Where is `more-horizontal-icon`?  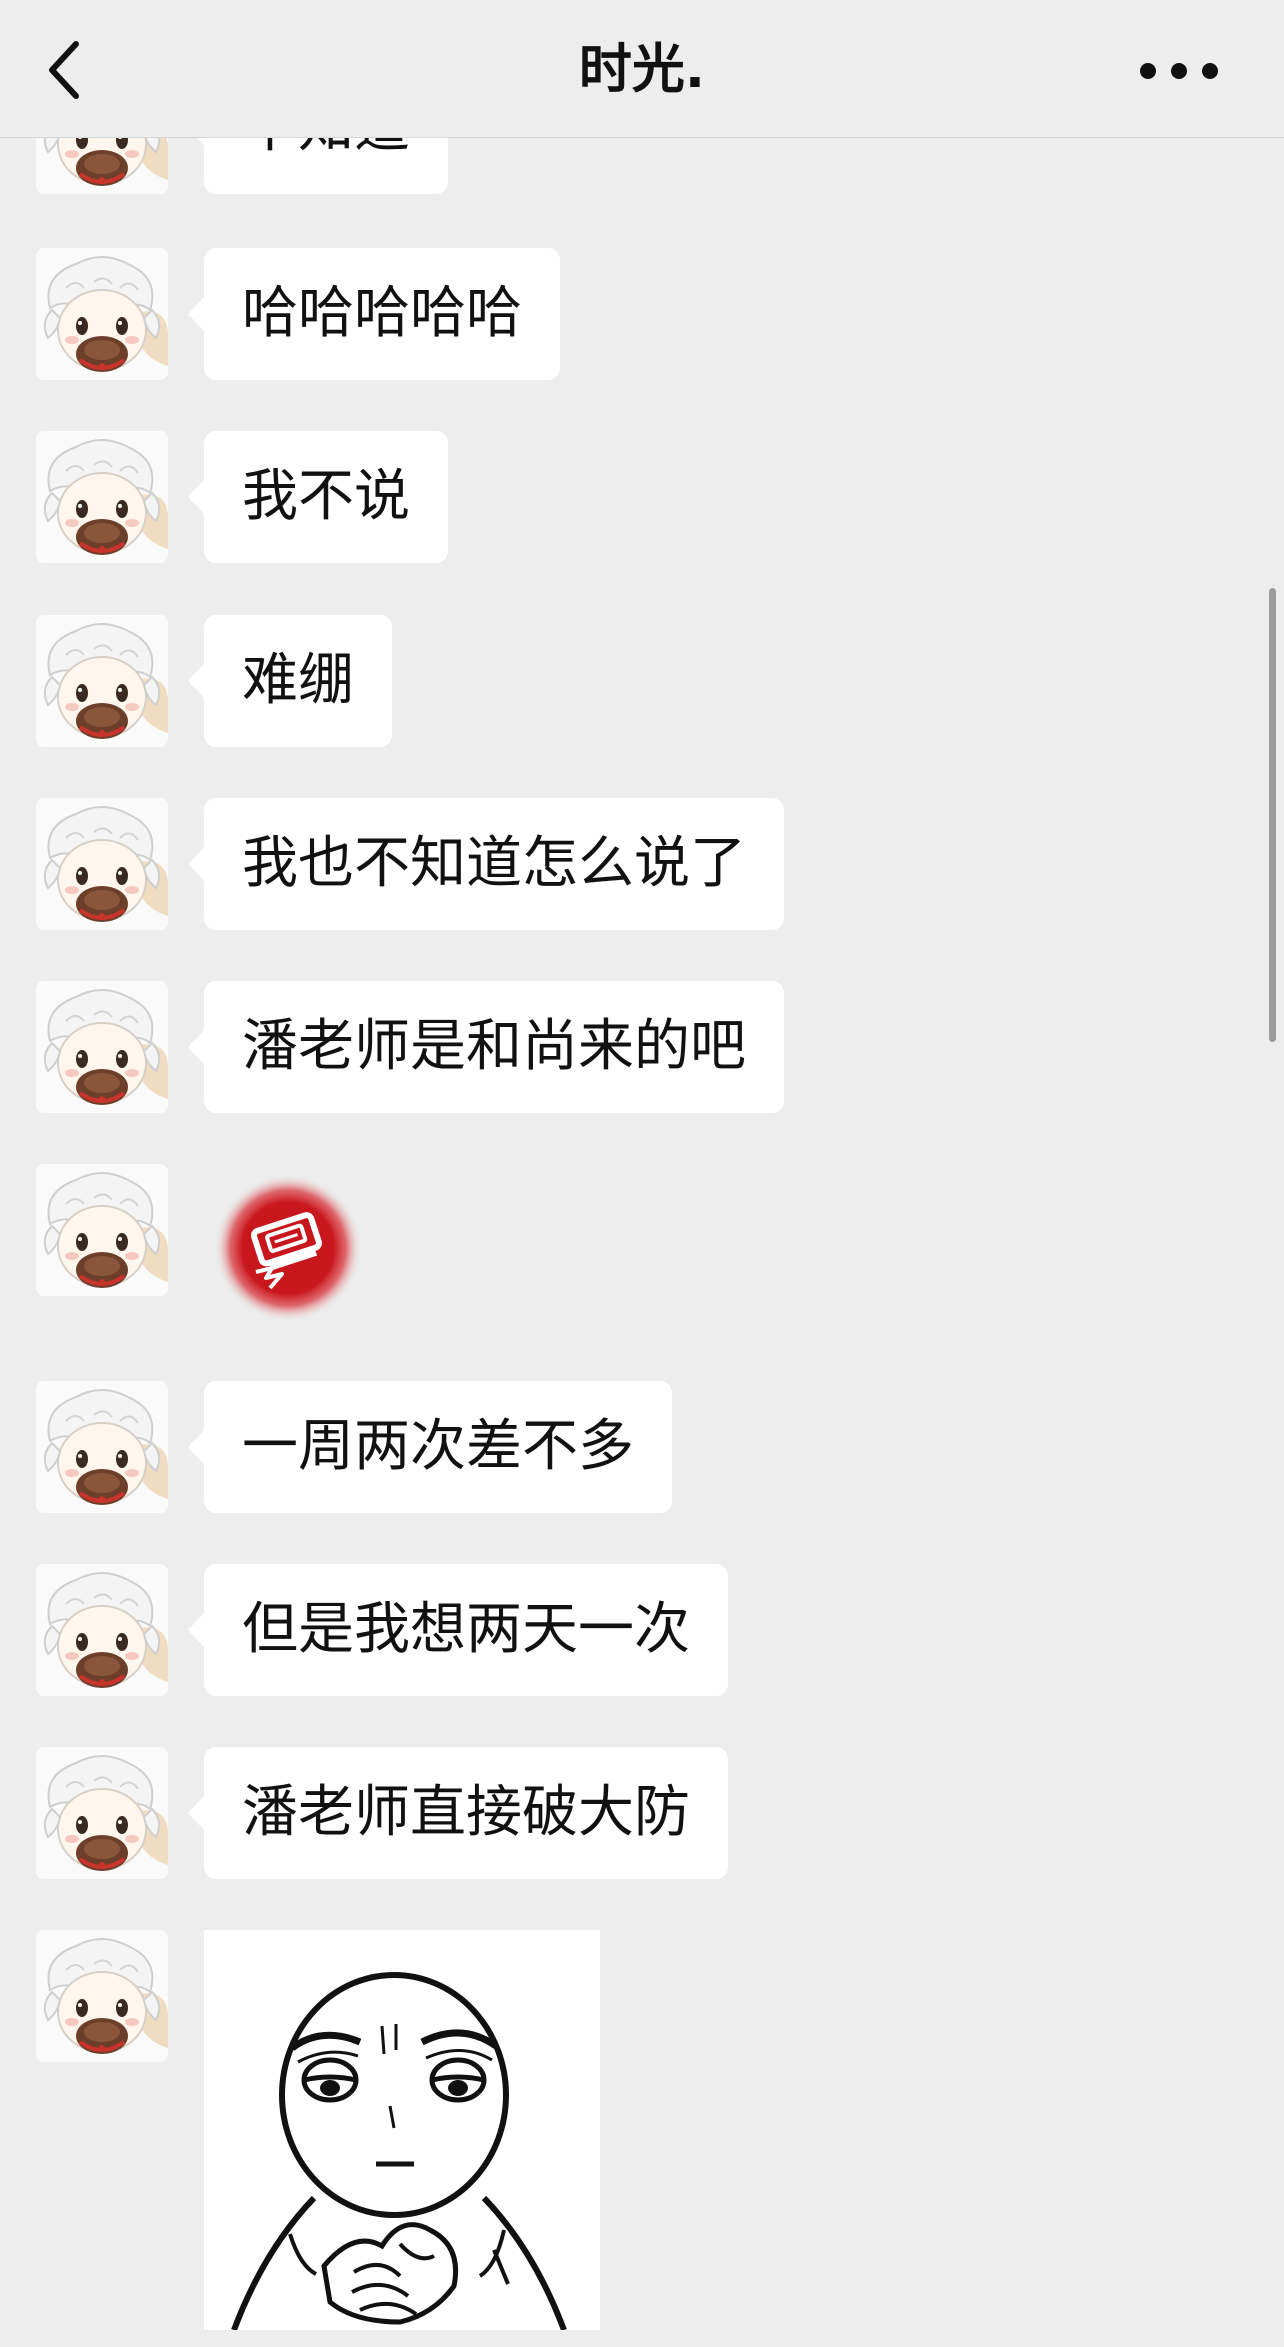 more-horizontal-icon is located at coordinates (1179, 71).